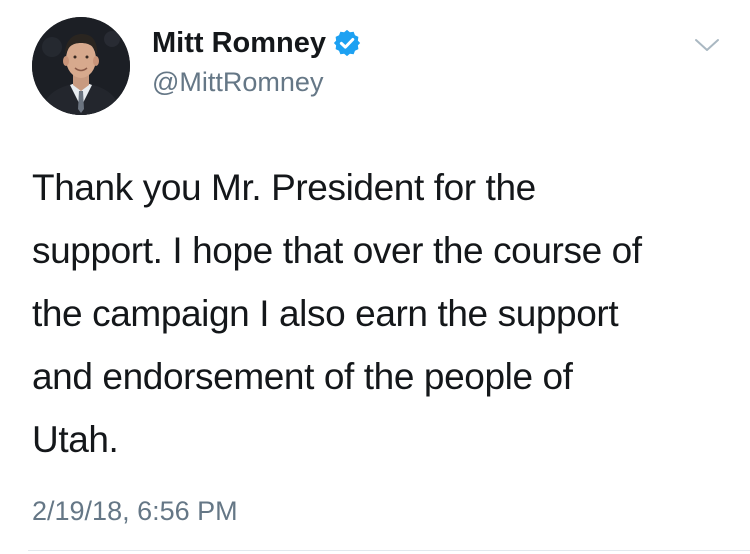 This screenshot has width=750, height=554. I want to click on verified-badge-icon, so click(347, 43).